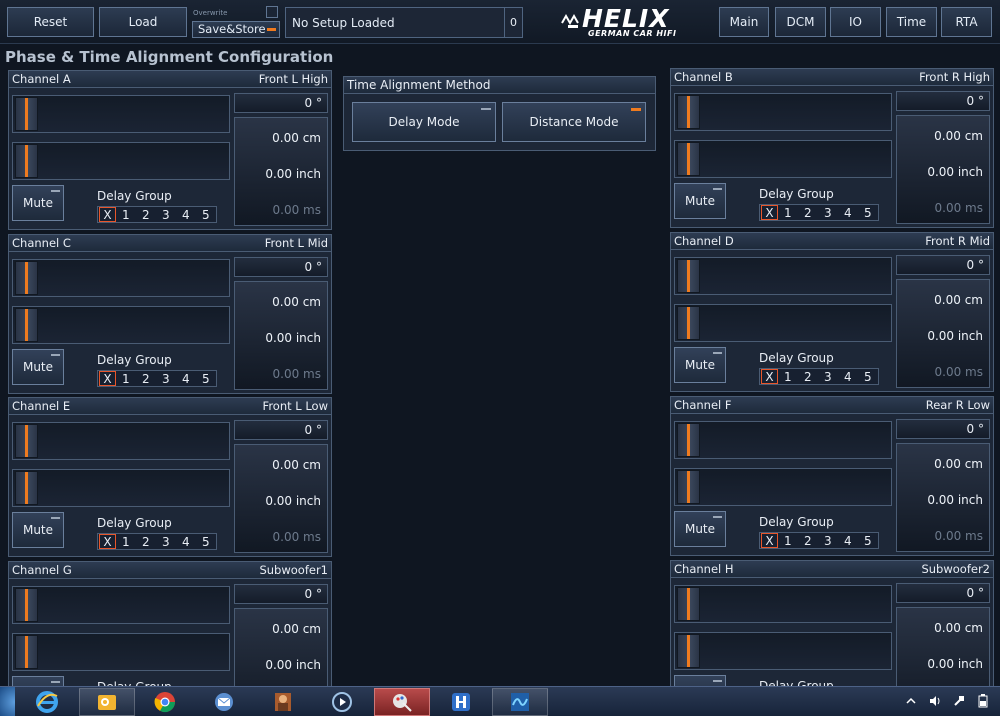 The height and width of the screenshot is (716, 1000). What do you see at coordinates (402, 702) in the screenshot?
I see `paint-app` at bounding box center [402, 702].